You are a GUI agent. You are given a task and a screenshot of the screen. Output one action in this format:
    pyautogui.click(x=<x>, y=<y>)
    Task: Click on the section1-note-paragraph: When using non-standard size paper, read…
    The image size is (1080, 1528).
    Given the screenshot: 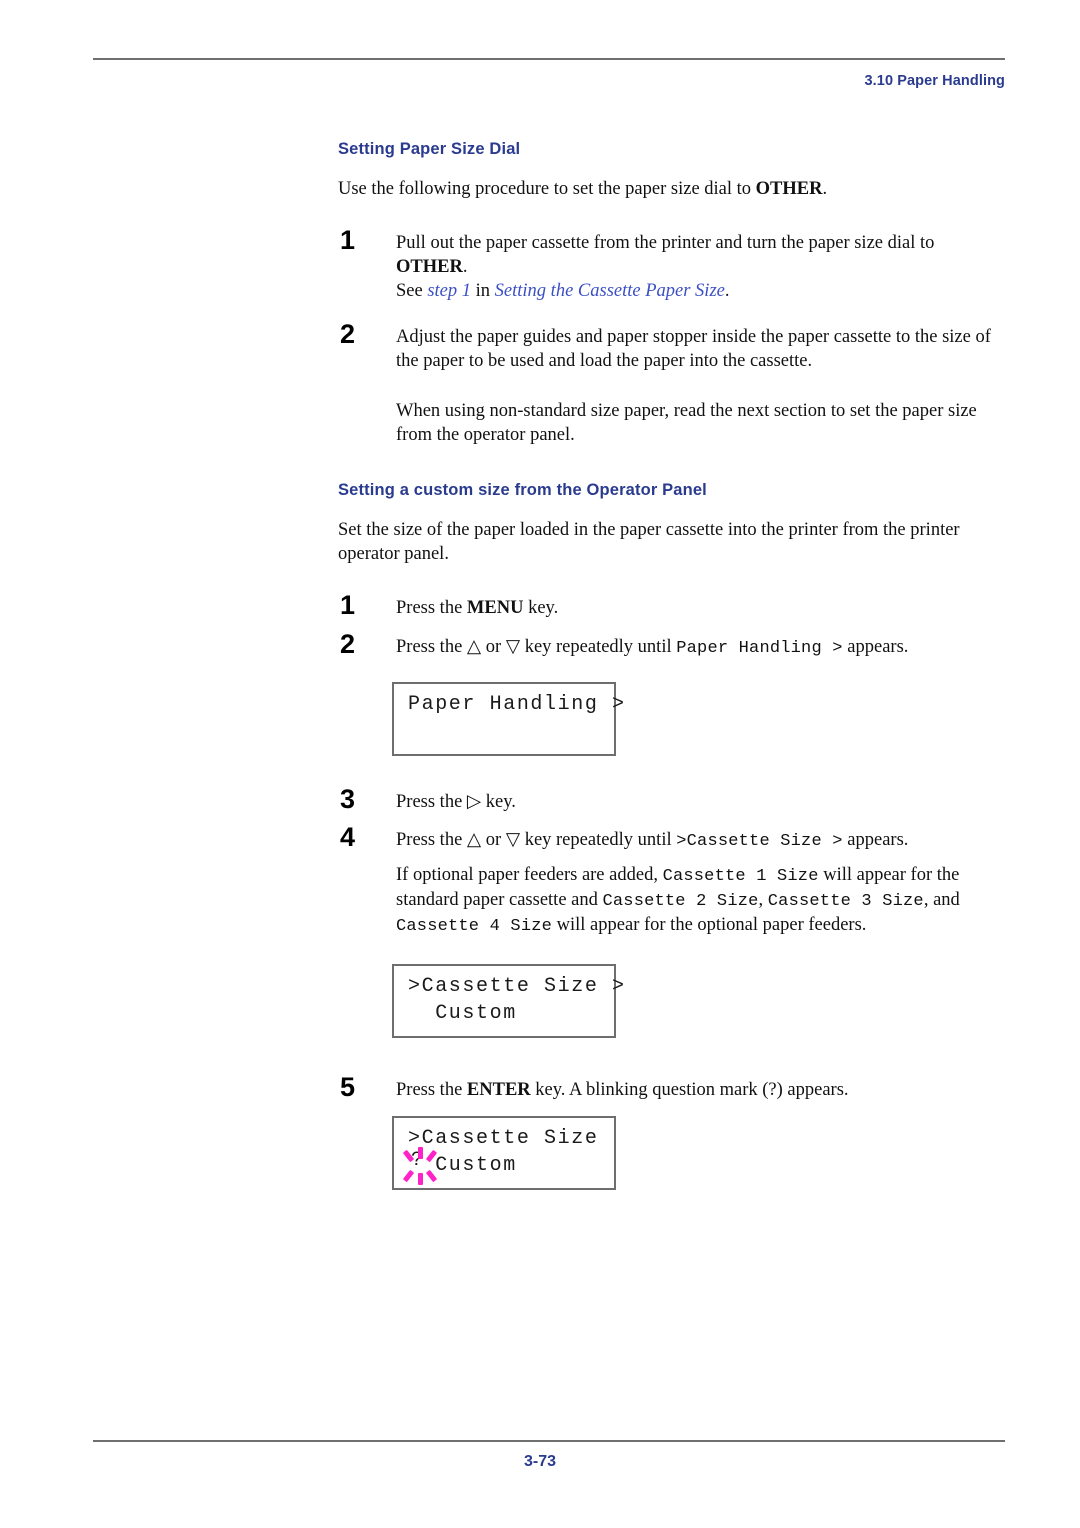 What is the action you would take?
    pyautogui.click(x=686, y=423)
    